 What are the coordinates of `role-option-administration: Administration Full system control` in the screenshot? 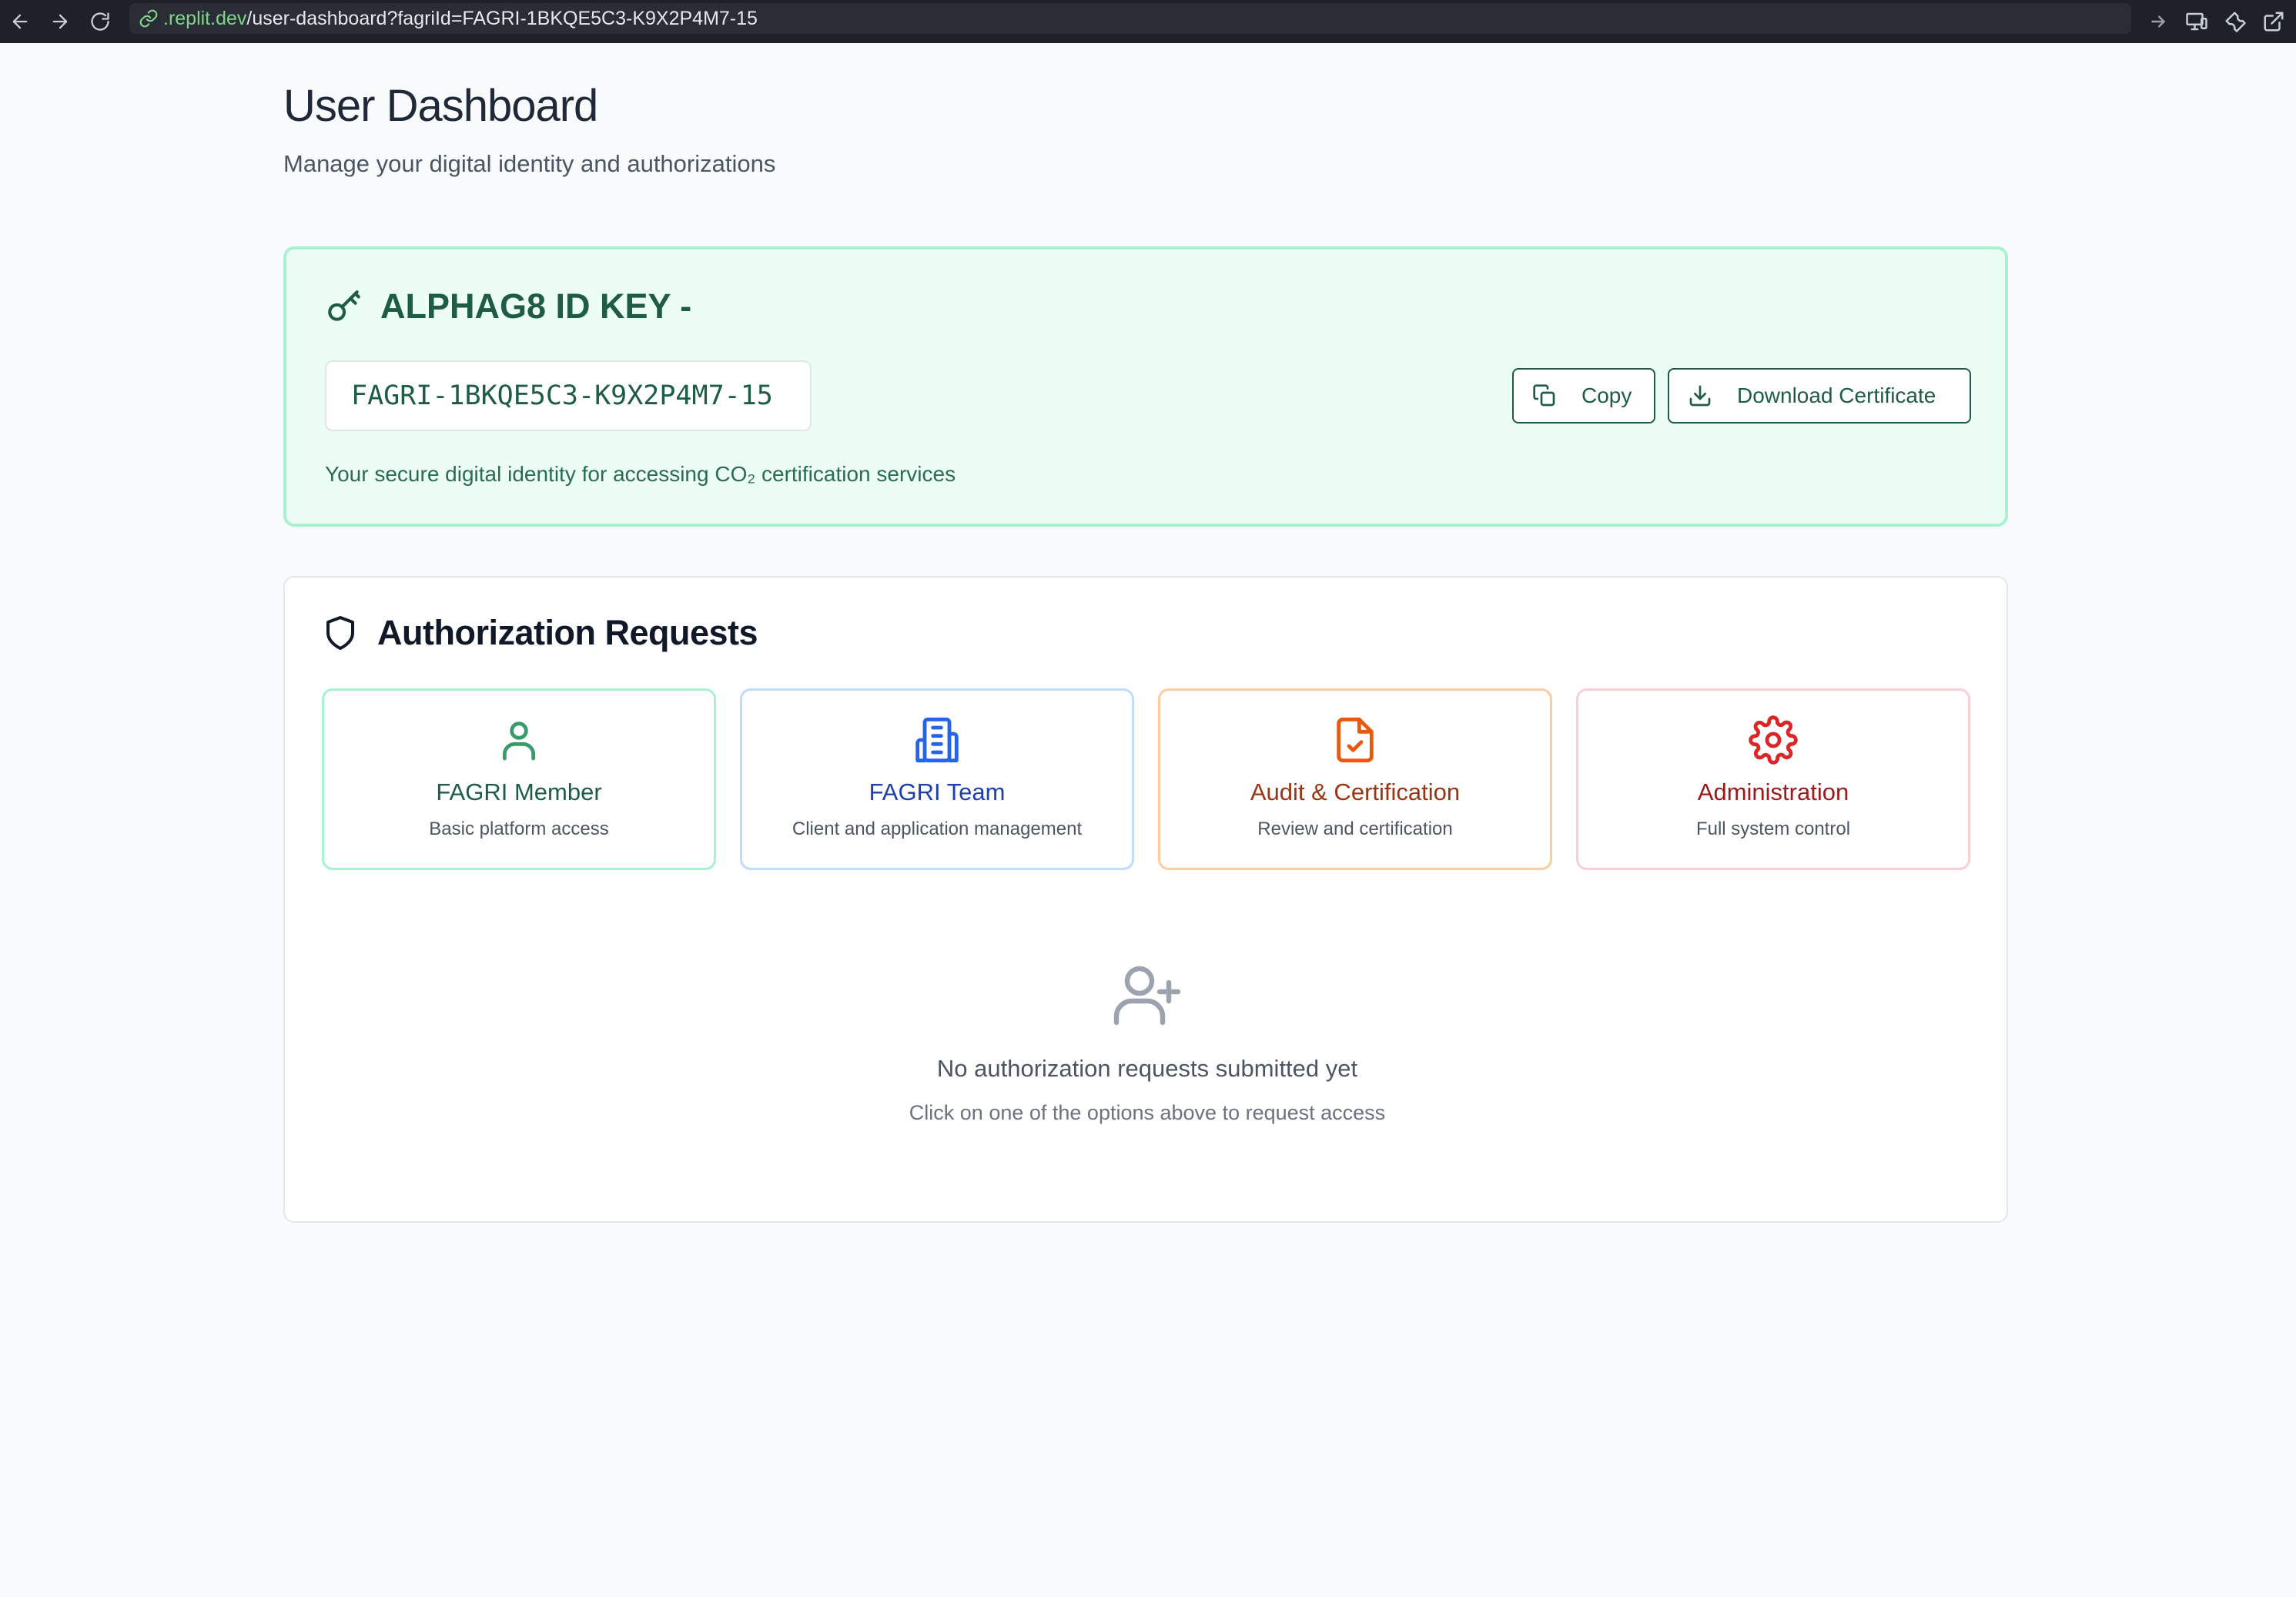 It's located at (1773, 779).